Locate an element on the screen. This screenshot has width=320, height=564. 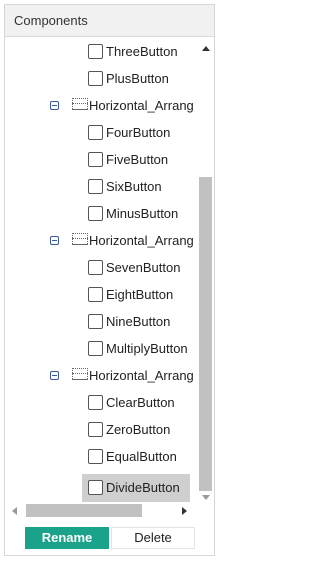
tree-item-label: SixButton is located at coordinates (134, 186).